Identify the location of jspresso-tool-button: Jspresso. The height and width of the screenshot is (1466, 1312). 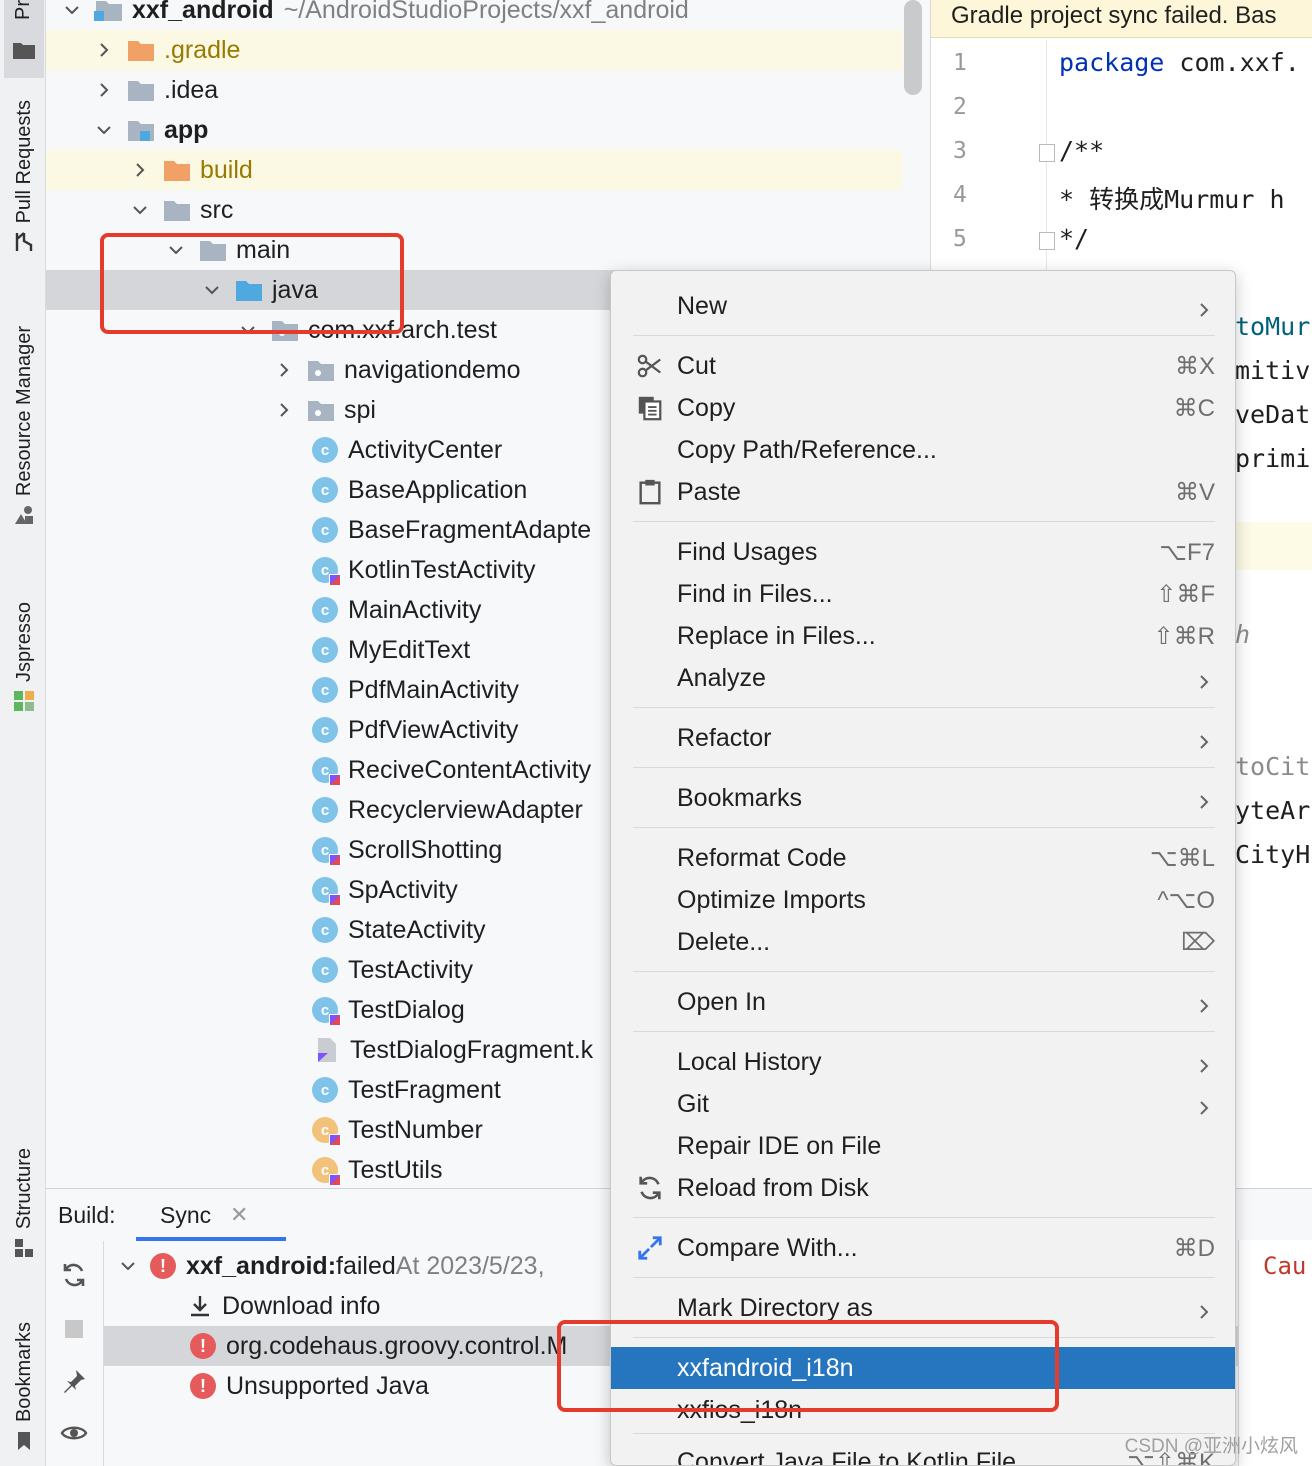
(24, 657).